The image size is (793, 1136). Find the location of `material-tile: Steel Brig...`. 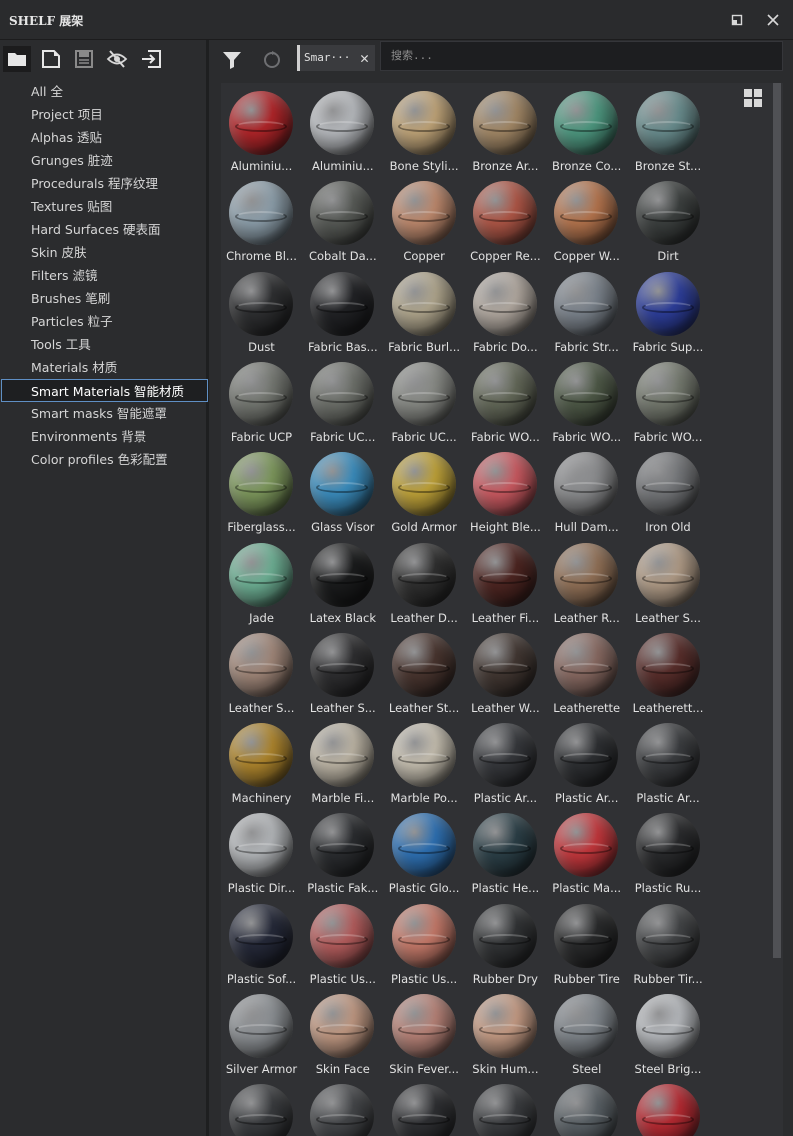

material-tile: Steel Brig... is located at coordinates (668, 1034).